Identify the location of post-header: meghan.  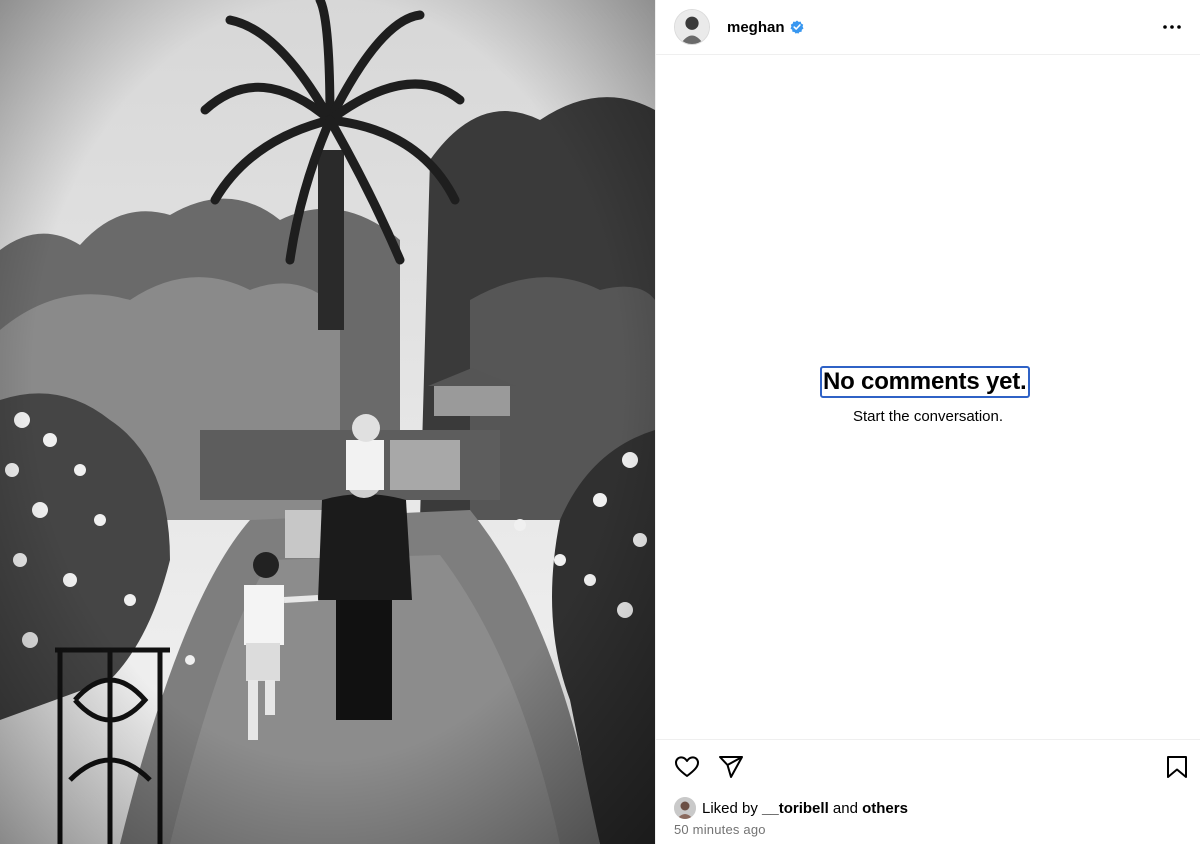
(928, 27).